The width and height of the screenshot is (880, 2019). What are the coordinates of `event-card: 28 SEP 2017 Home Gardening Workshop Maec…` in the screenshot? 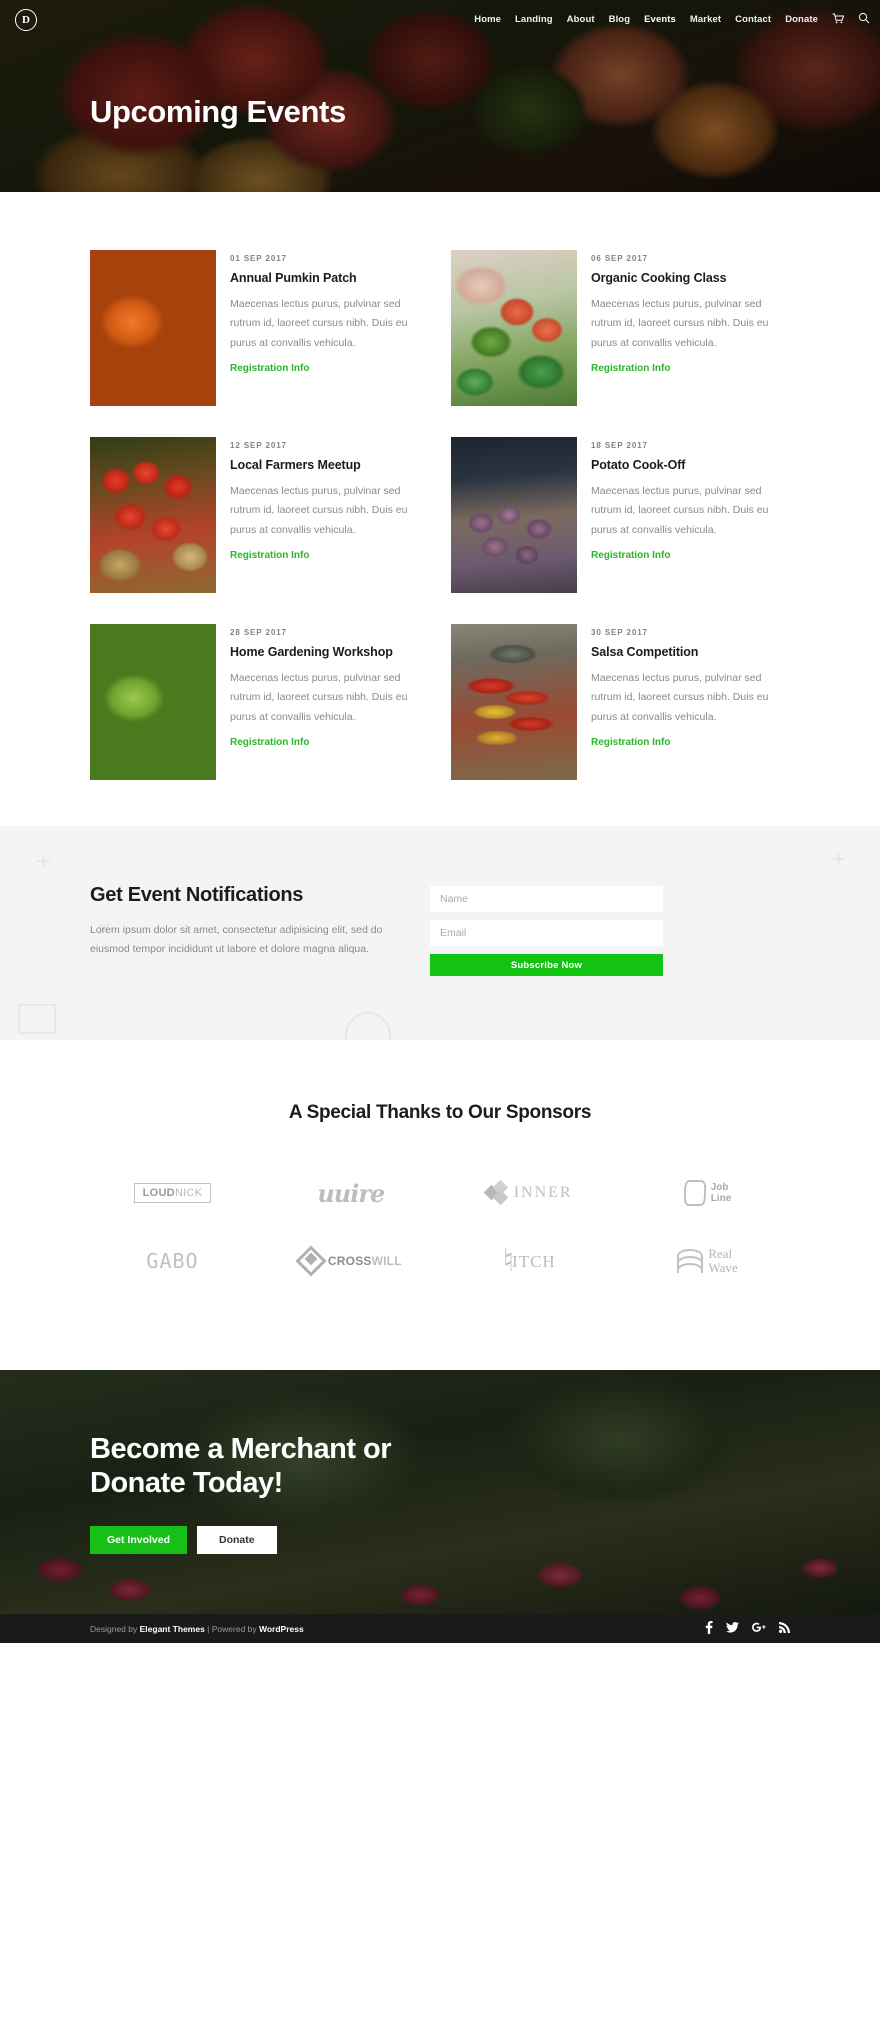 It's located at (259, 702).